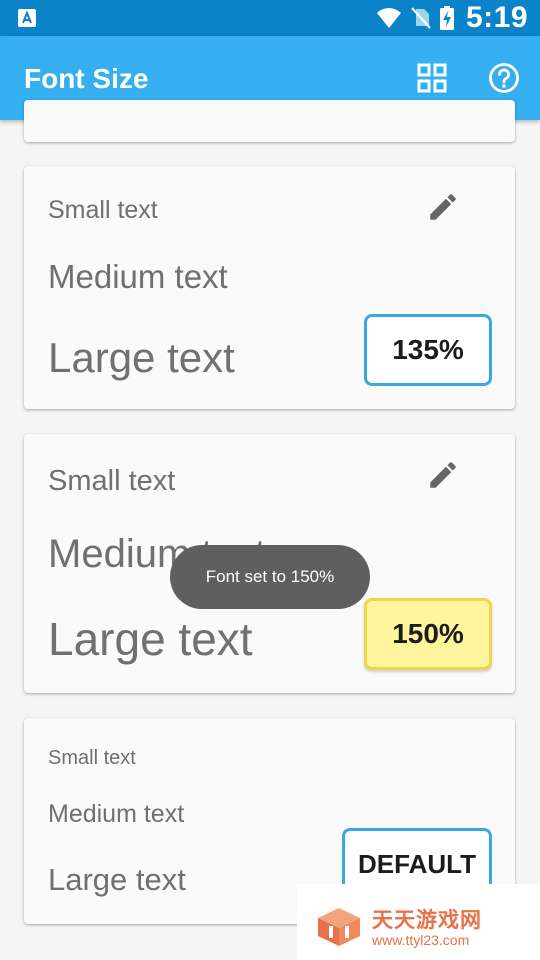 The image size is (540, 960). What do you see at coordinates (446, 18) in the screenshot?
I see `battery-charging-icon` at bounding box center [446, 18].